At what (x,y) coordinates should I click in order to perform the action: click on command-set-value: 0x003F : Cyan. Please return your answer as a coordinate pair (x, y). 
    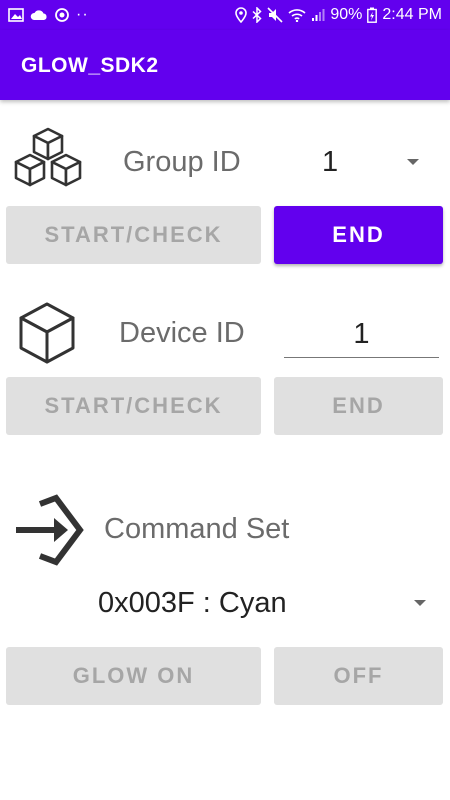
    Looking at the image, I should click on (192, 603).